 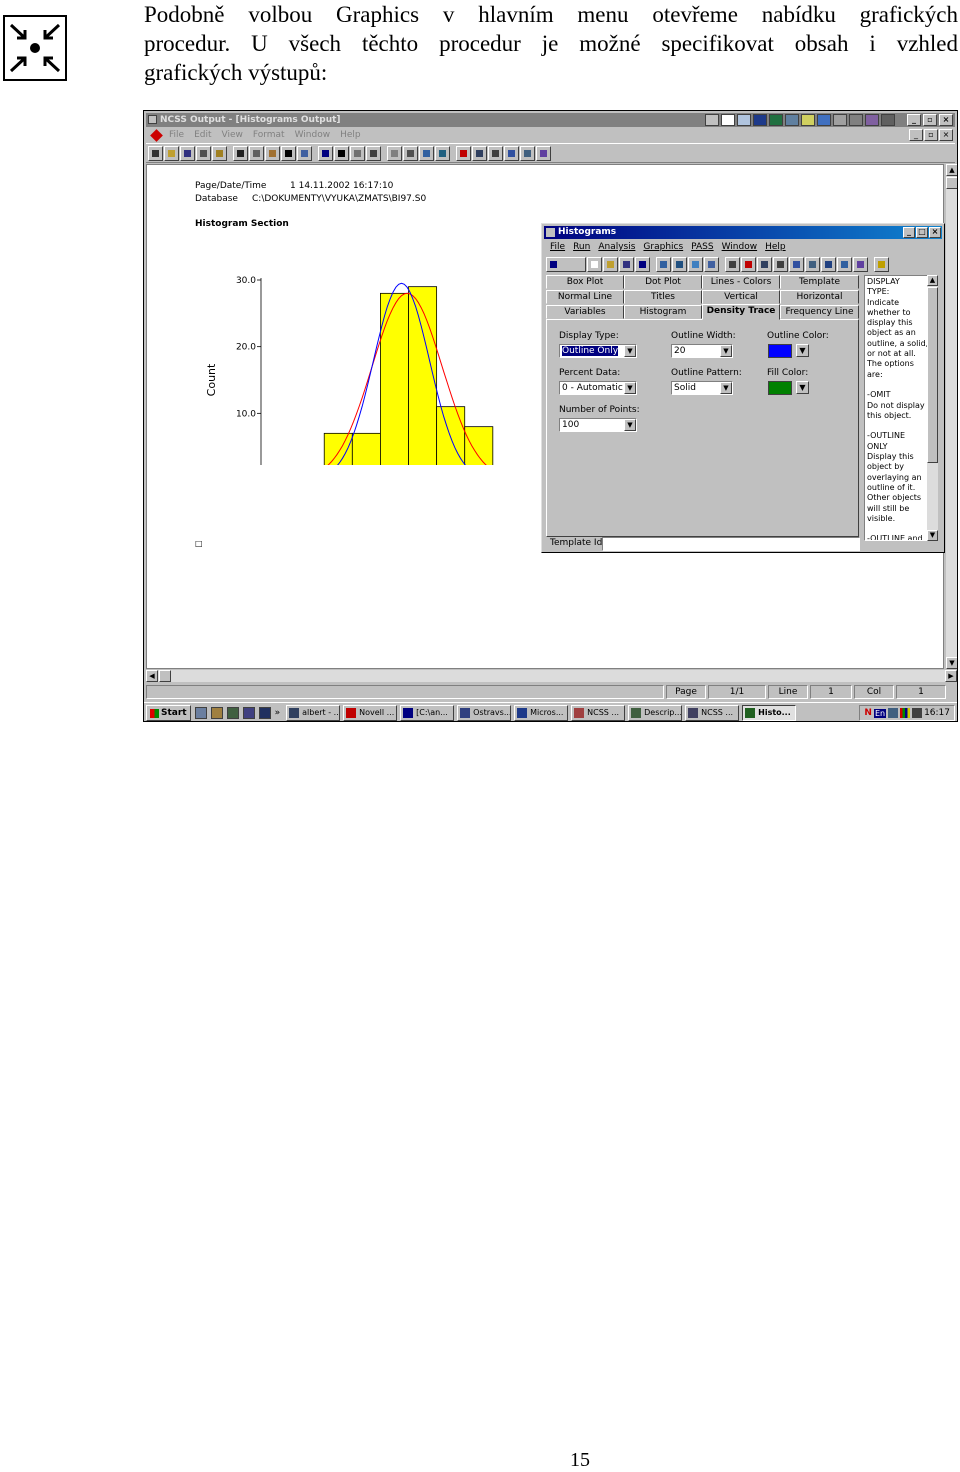 I want to click on dlg-menu-pass: PASS, so click(x=702, y=247).